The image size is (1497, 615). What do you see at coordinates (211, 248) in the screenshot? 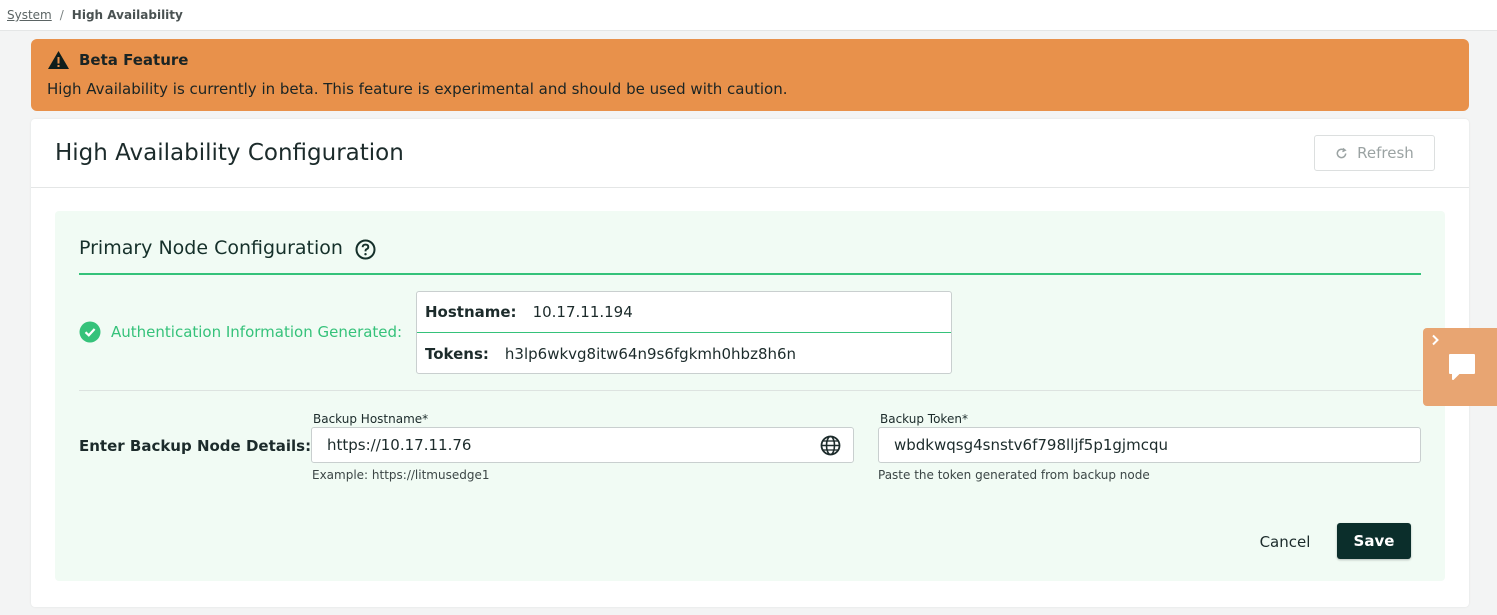
I see `primary-node-title: Primary Node Configuration` at bounding box center [211, 248].